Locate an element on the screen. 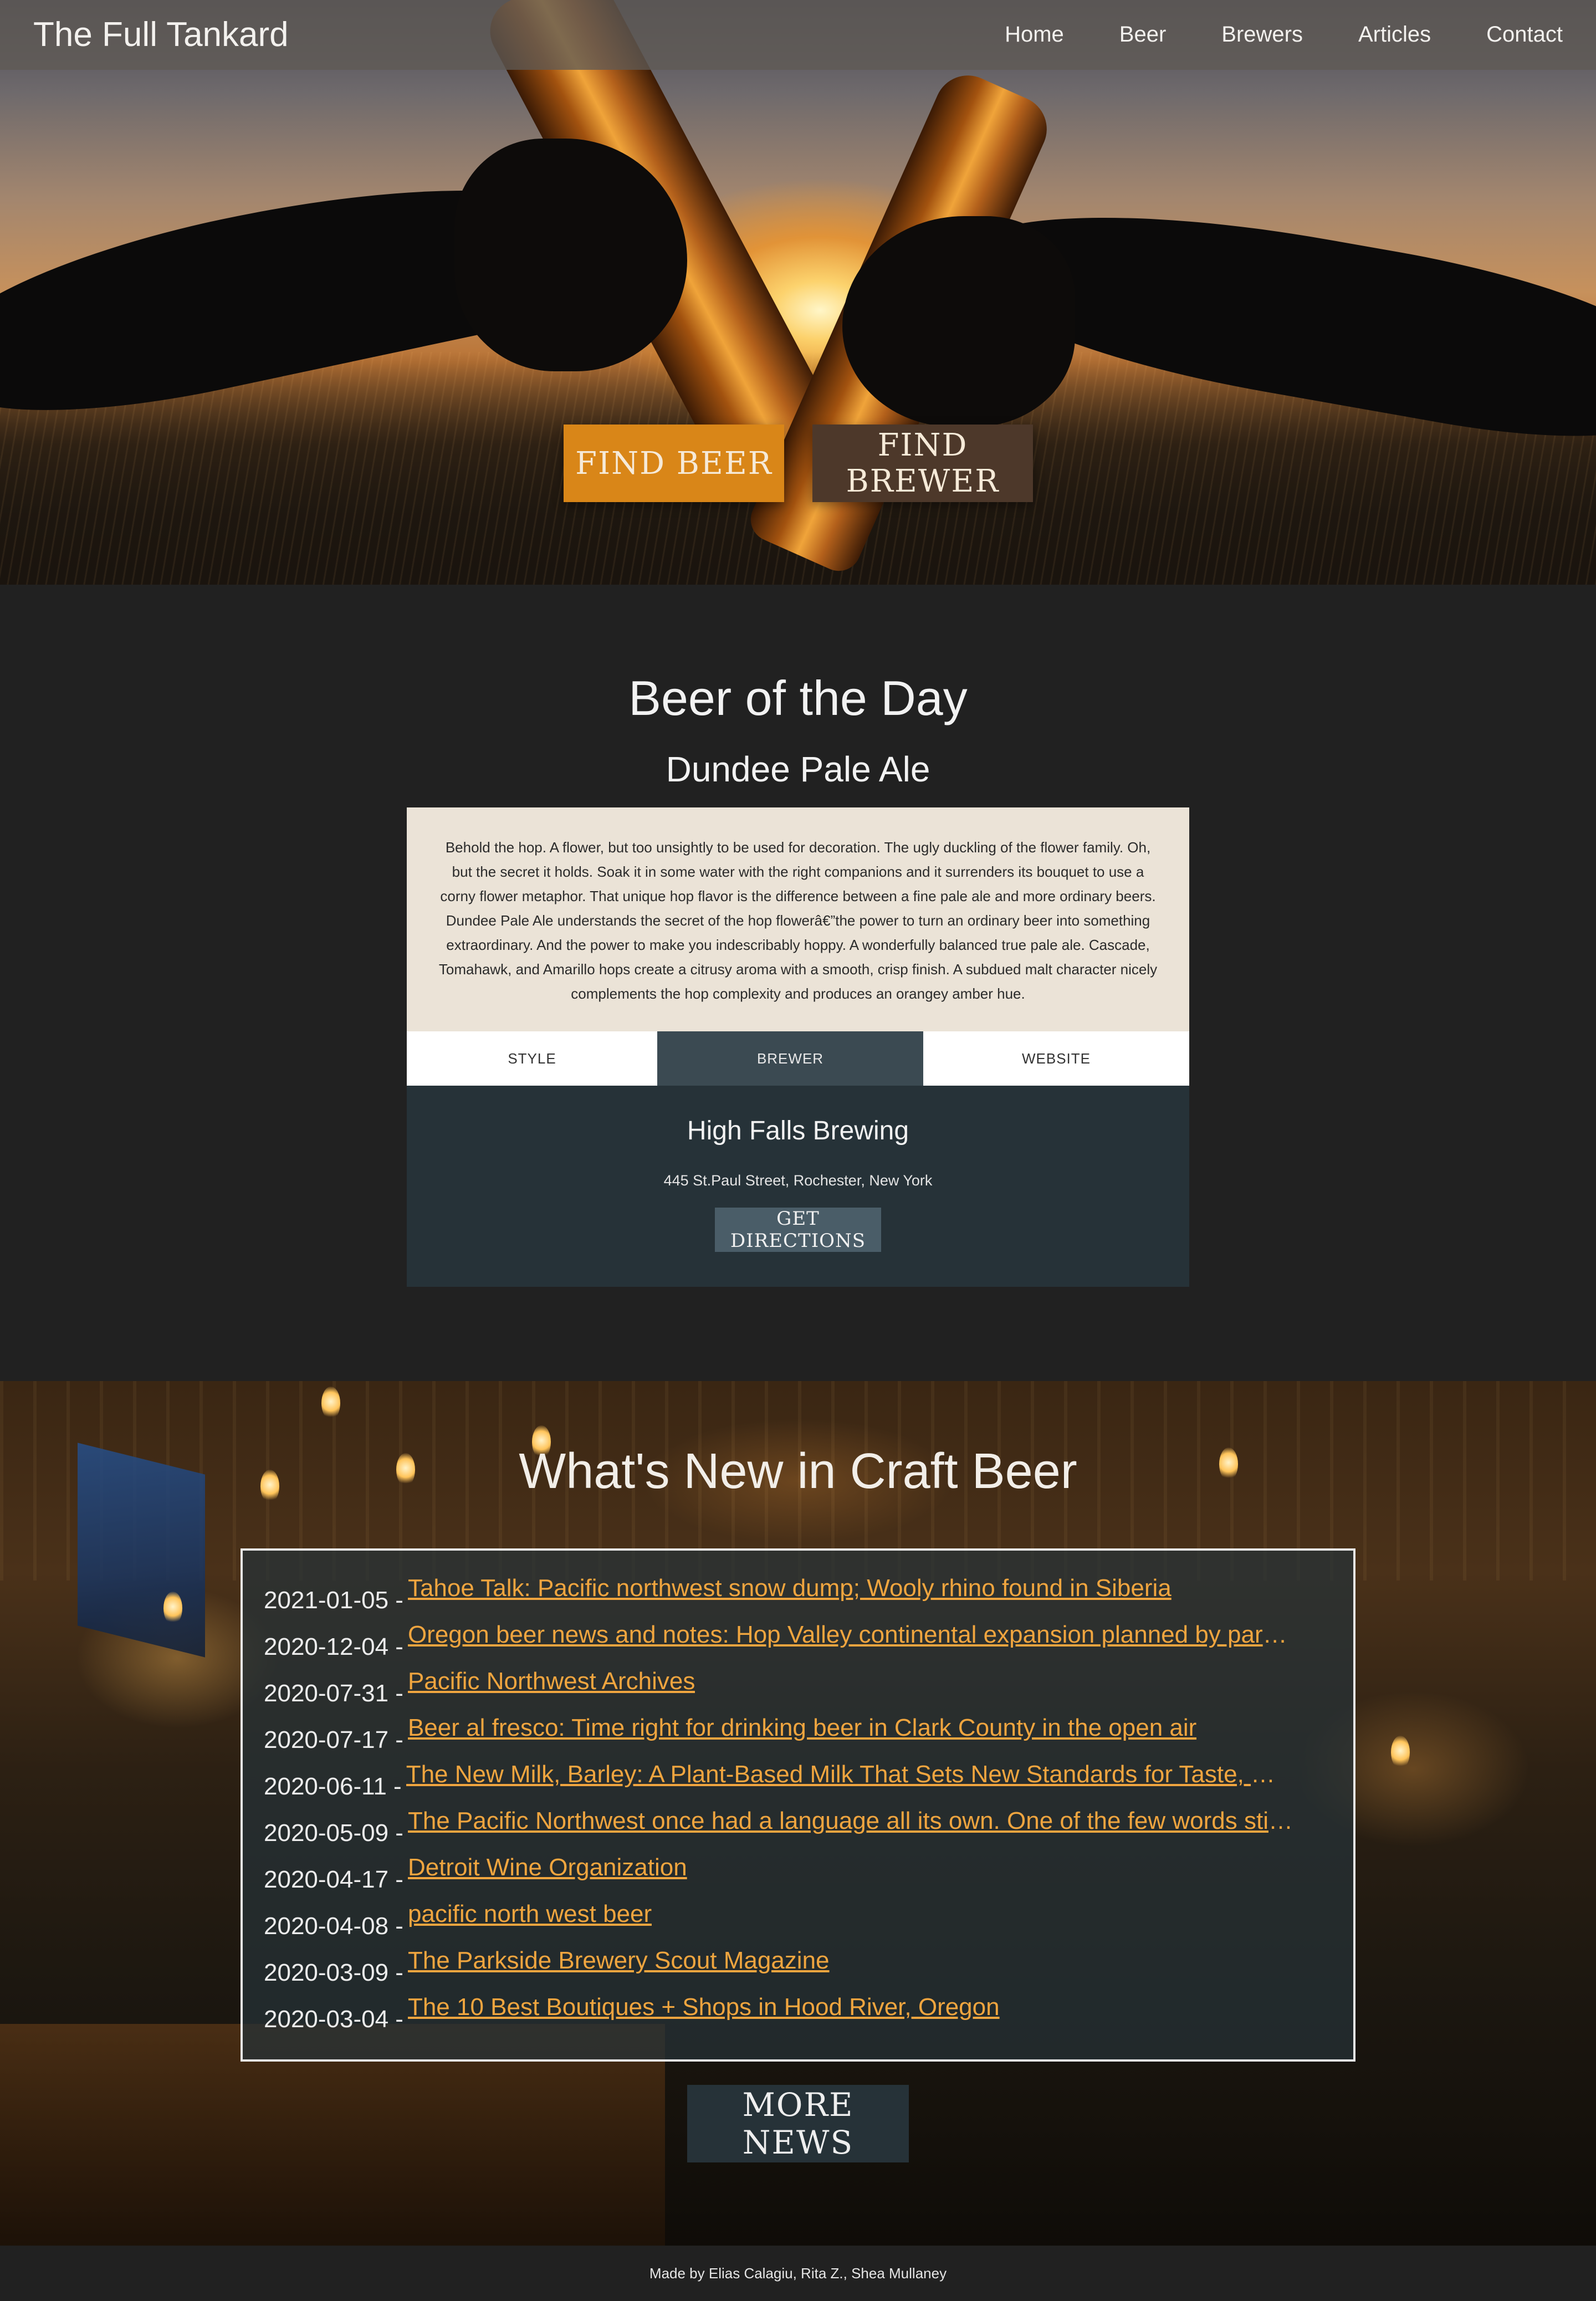 The width and height of the screenshot is (1596, 2301). news-date: 2020-04-08 - is located at coordinates (333, 1926).